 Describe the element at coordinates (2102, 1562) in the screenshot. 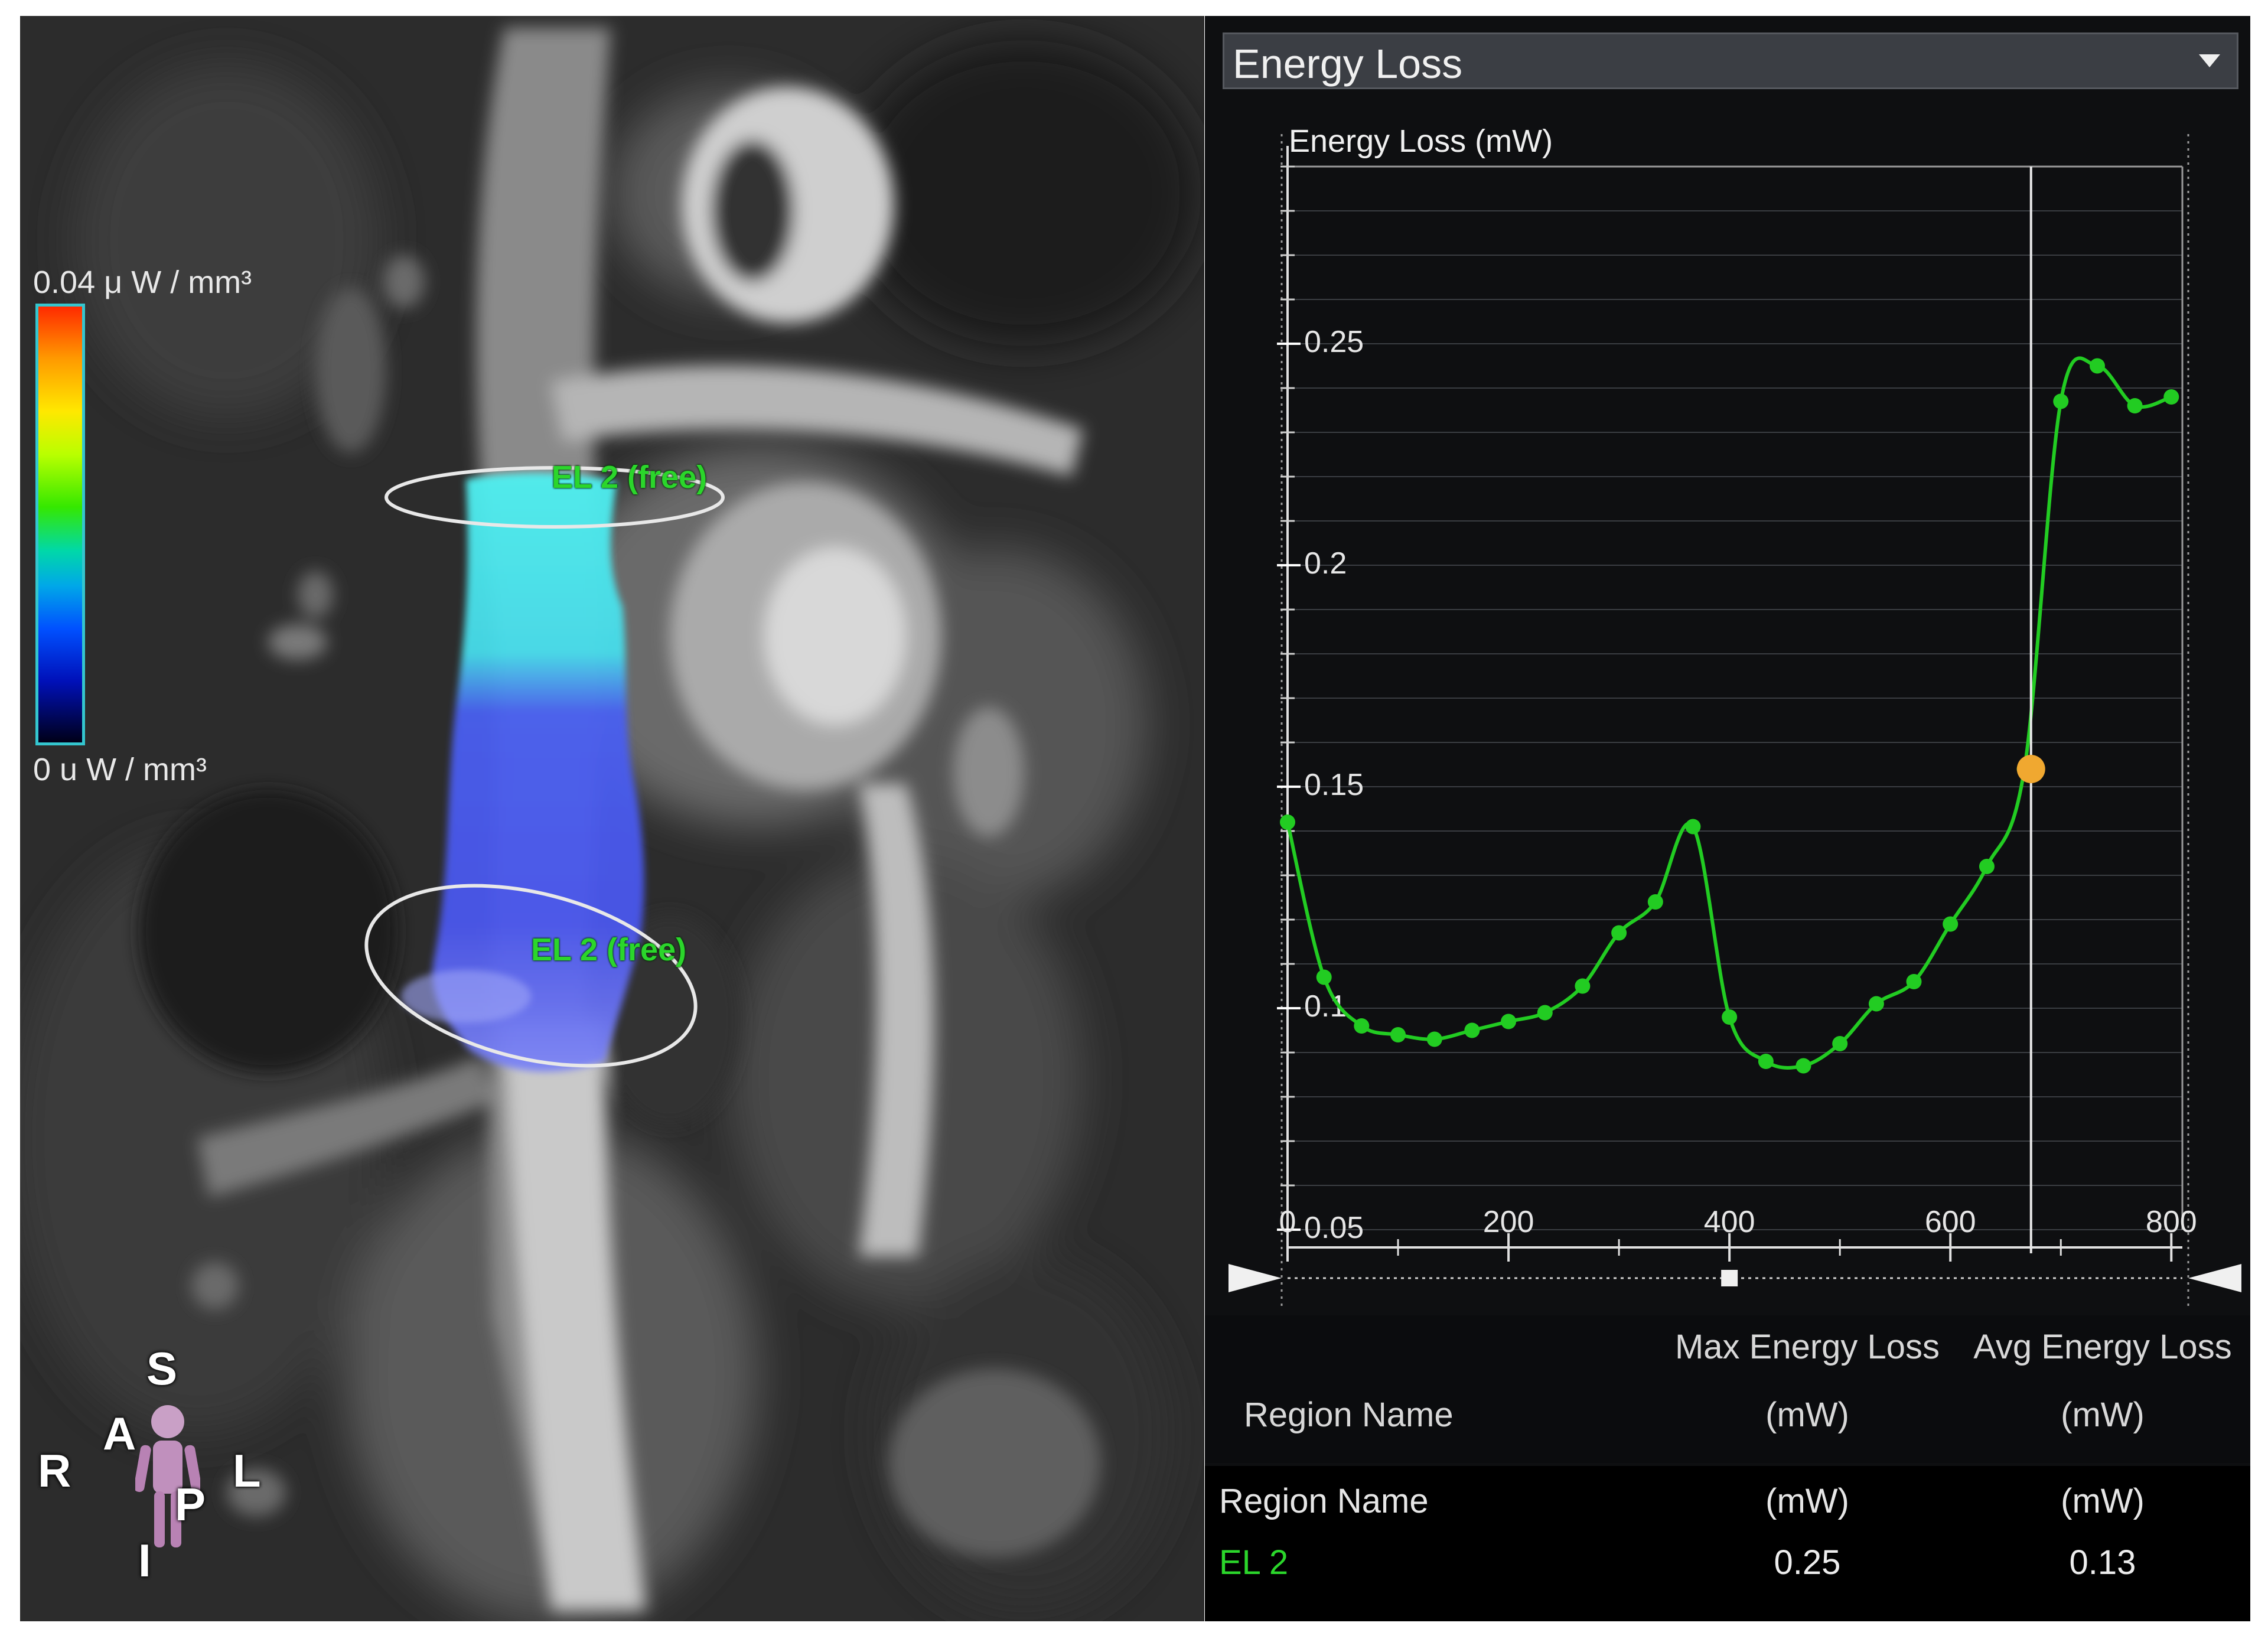

I see `row-avg-value: 0.13` at that location.